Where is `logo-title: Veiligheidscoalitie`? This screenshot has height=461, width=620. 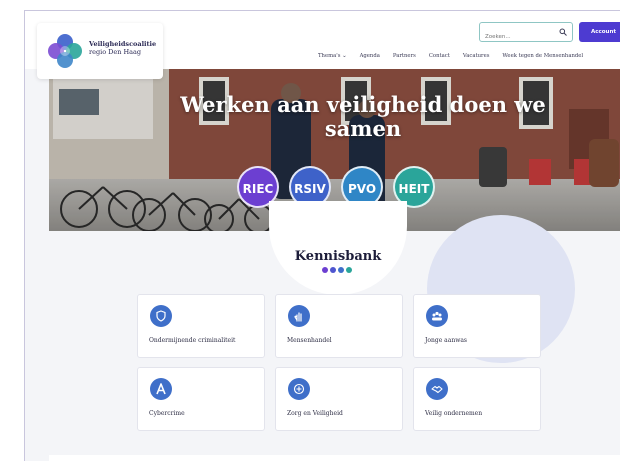 logo-title: Veiligheidscoalitie is located at coordinates (123, 44).